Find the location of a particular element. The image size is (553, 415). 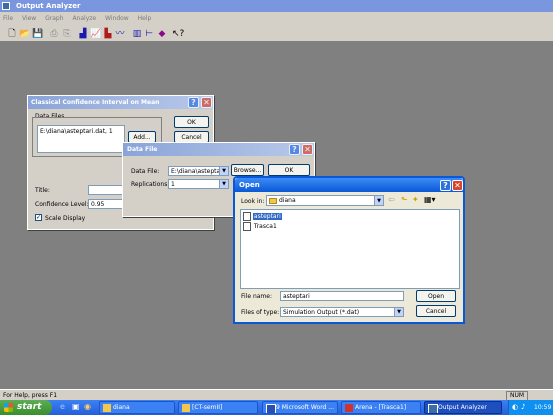

start-label: start is located at coordinates (29, 407).